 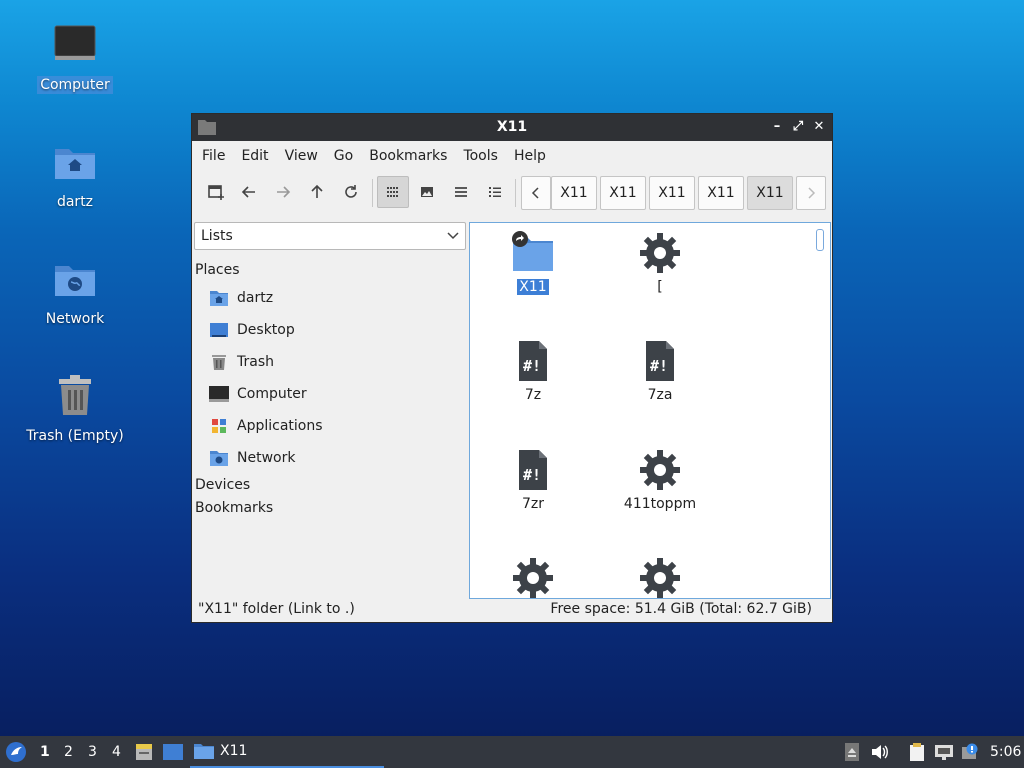 I want to click on titlebar: X11 – ⤢ ✕, so click(x=512, y=127).